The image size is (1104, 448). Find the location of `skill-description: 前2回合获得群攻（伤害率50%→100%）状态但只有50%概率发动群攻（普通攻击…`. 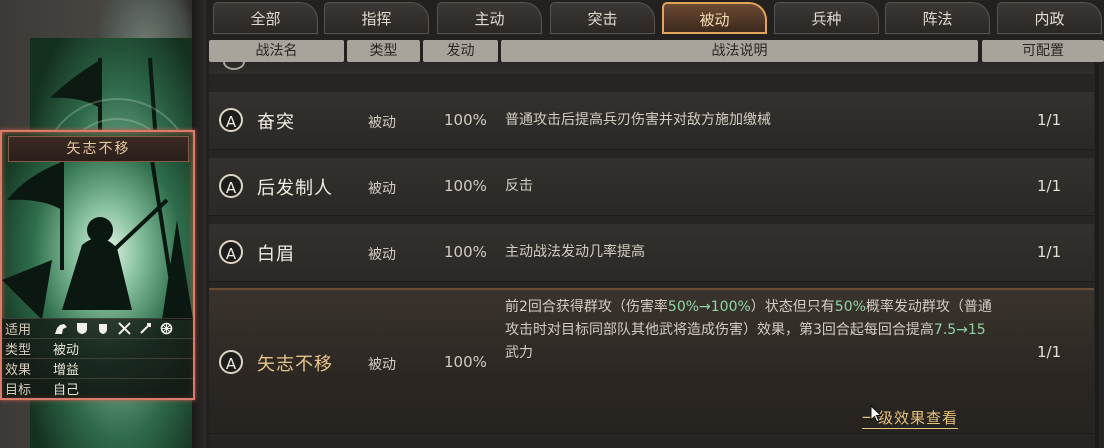

skill-description: 前2回合获得群攻（伤害率50%→100%）状态但只有50%概率发动群攻（普通攻击… is located at coordinates (750, 330).